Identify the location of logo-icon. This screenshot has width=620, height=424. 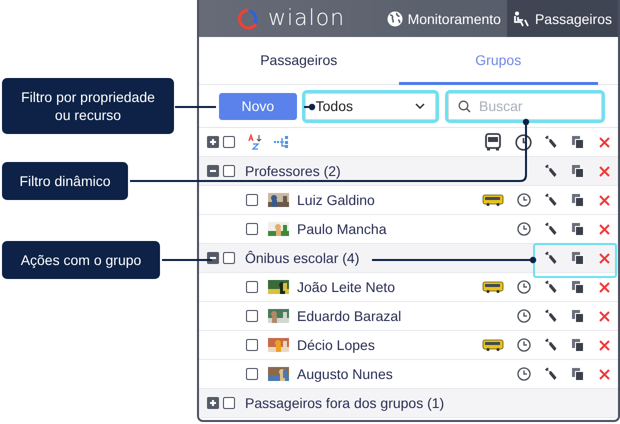
(248, 19).